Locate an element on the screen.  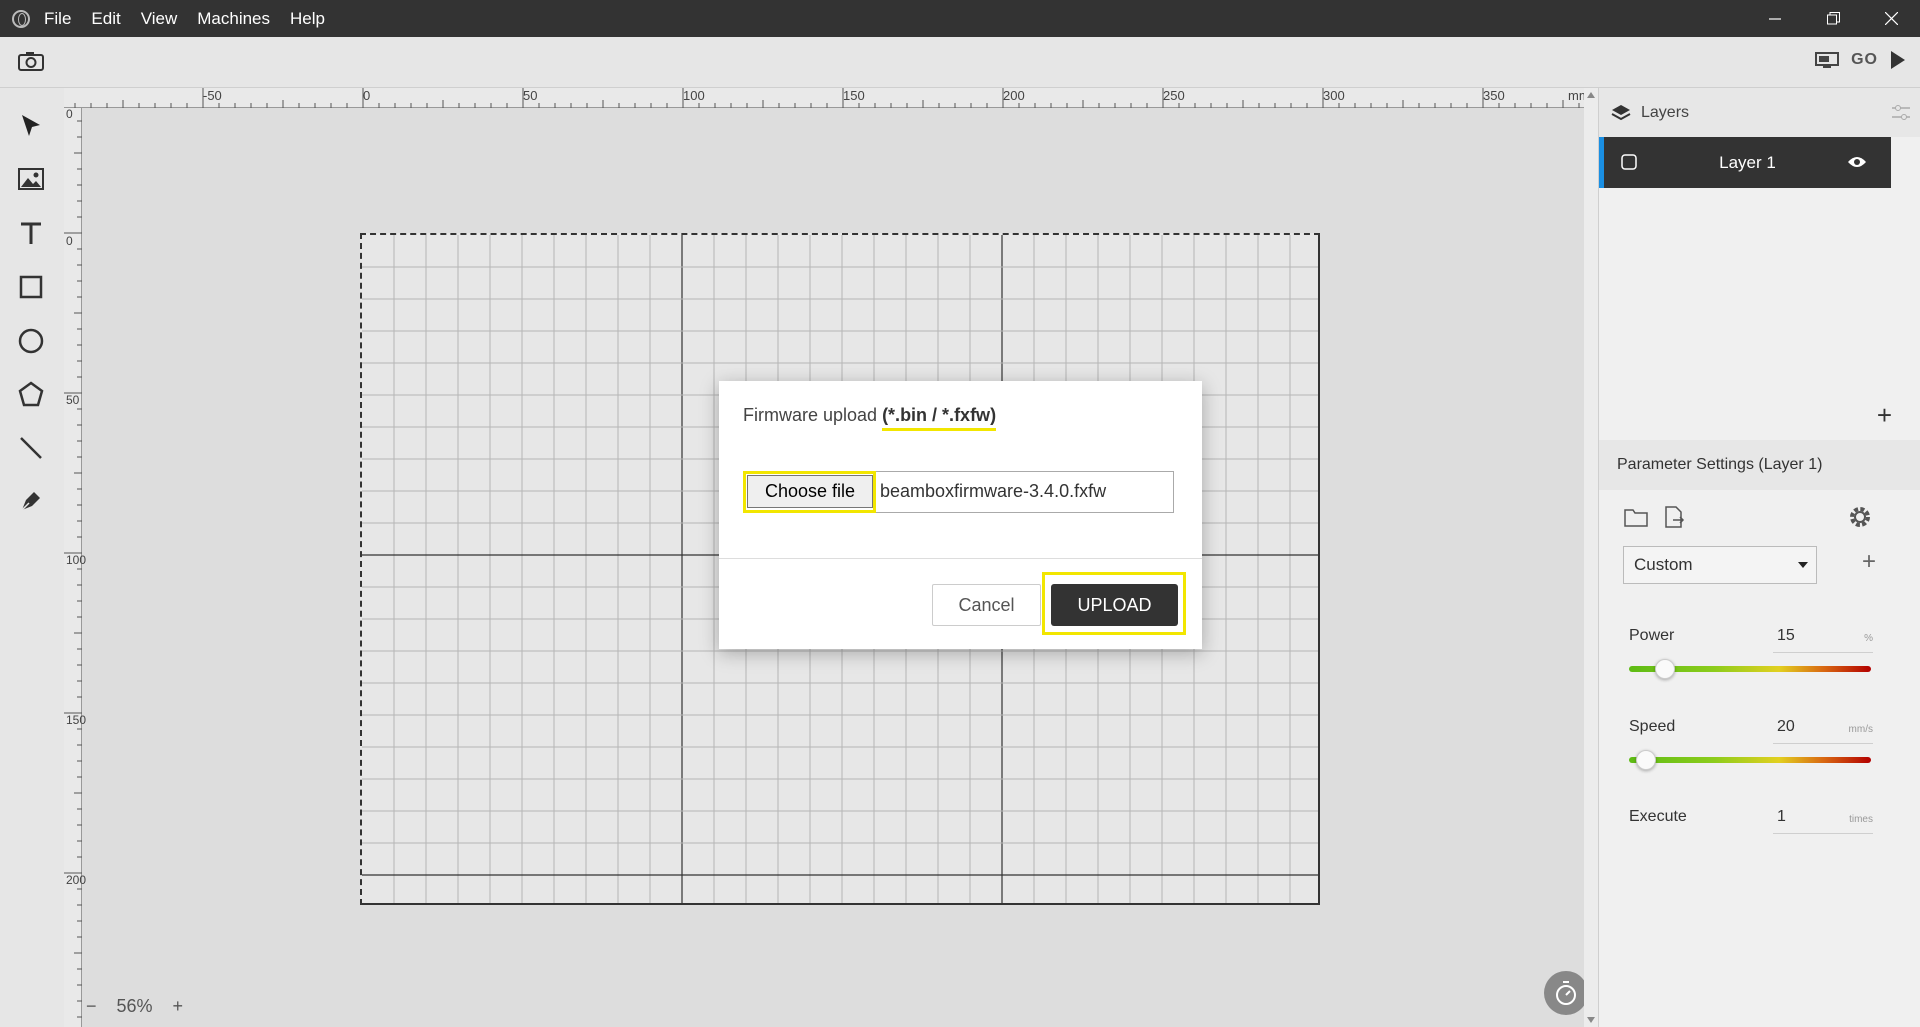
ellipse-tool is located at coordinates (31, 341).